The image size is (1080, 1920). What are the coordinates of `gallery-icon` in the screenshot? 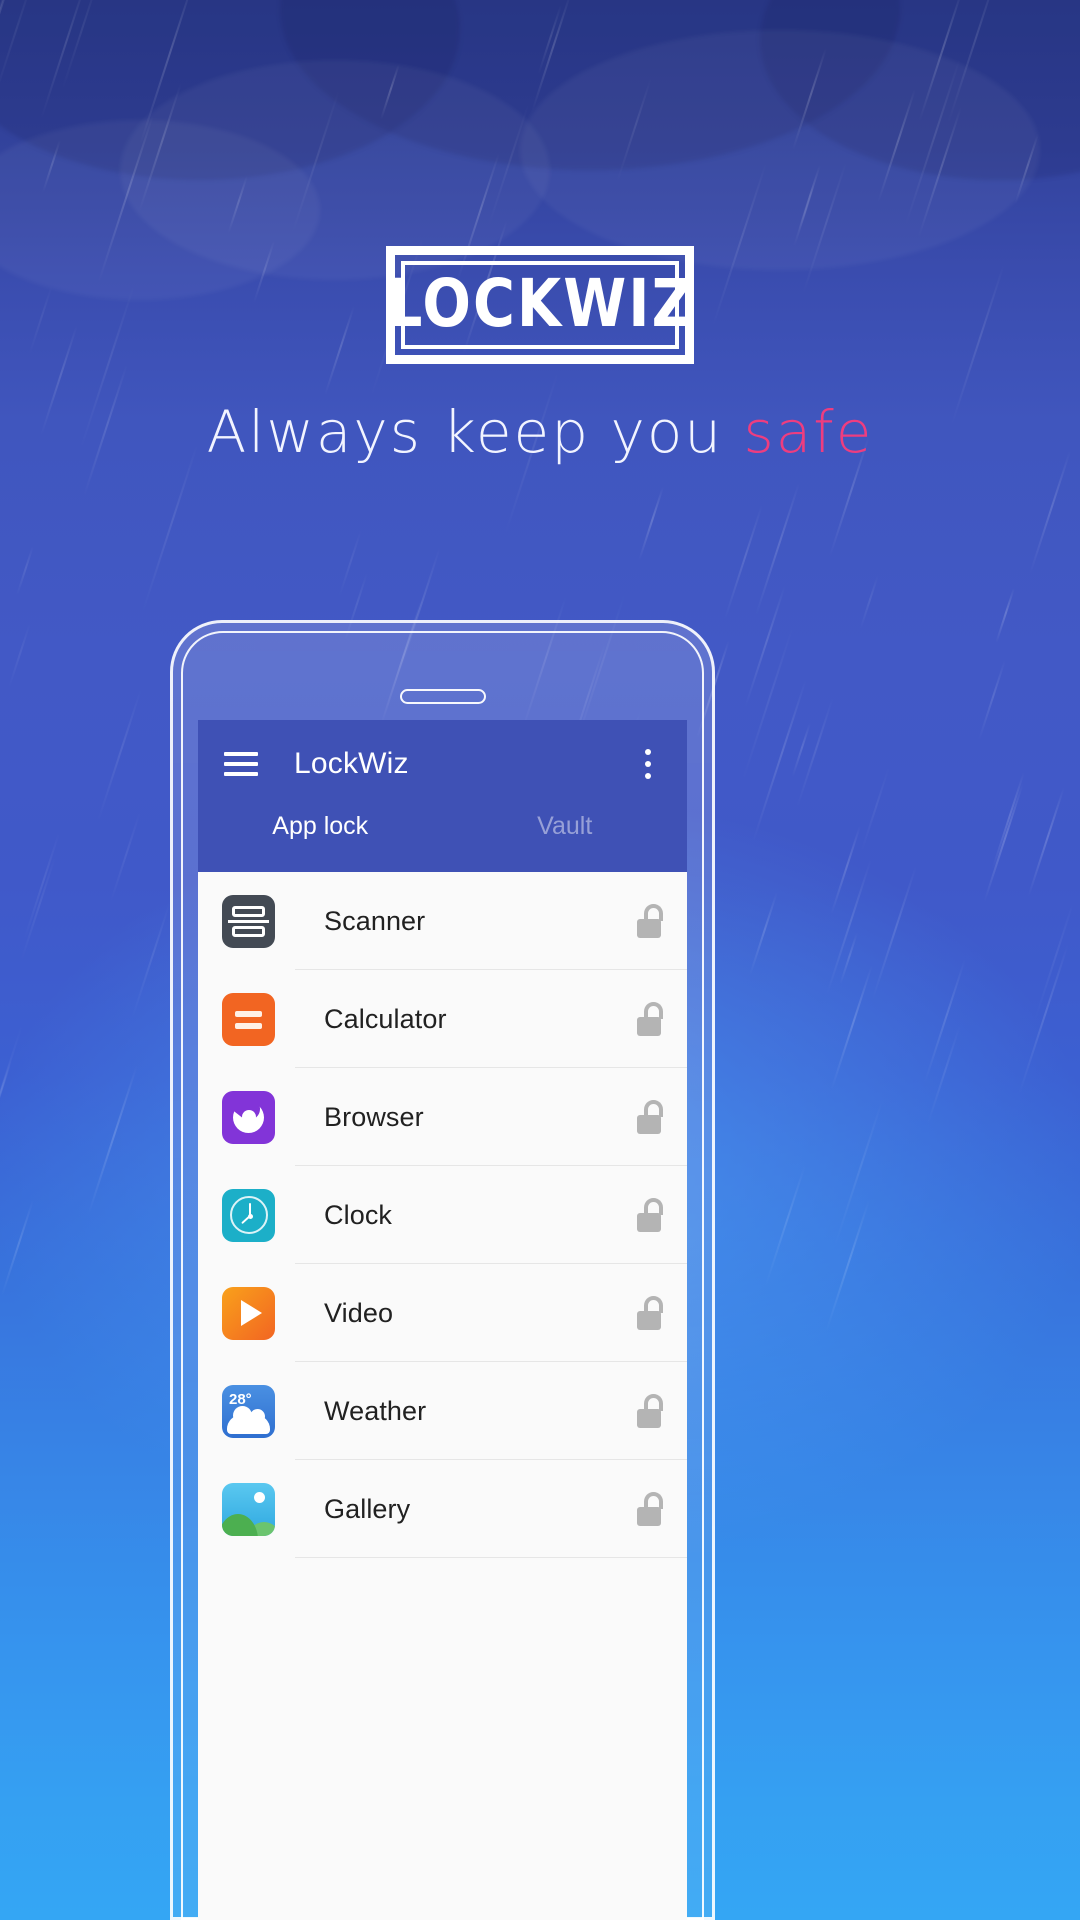 It's located at (248, 1509).